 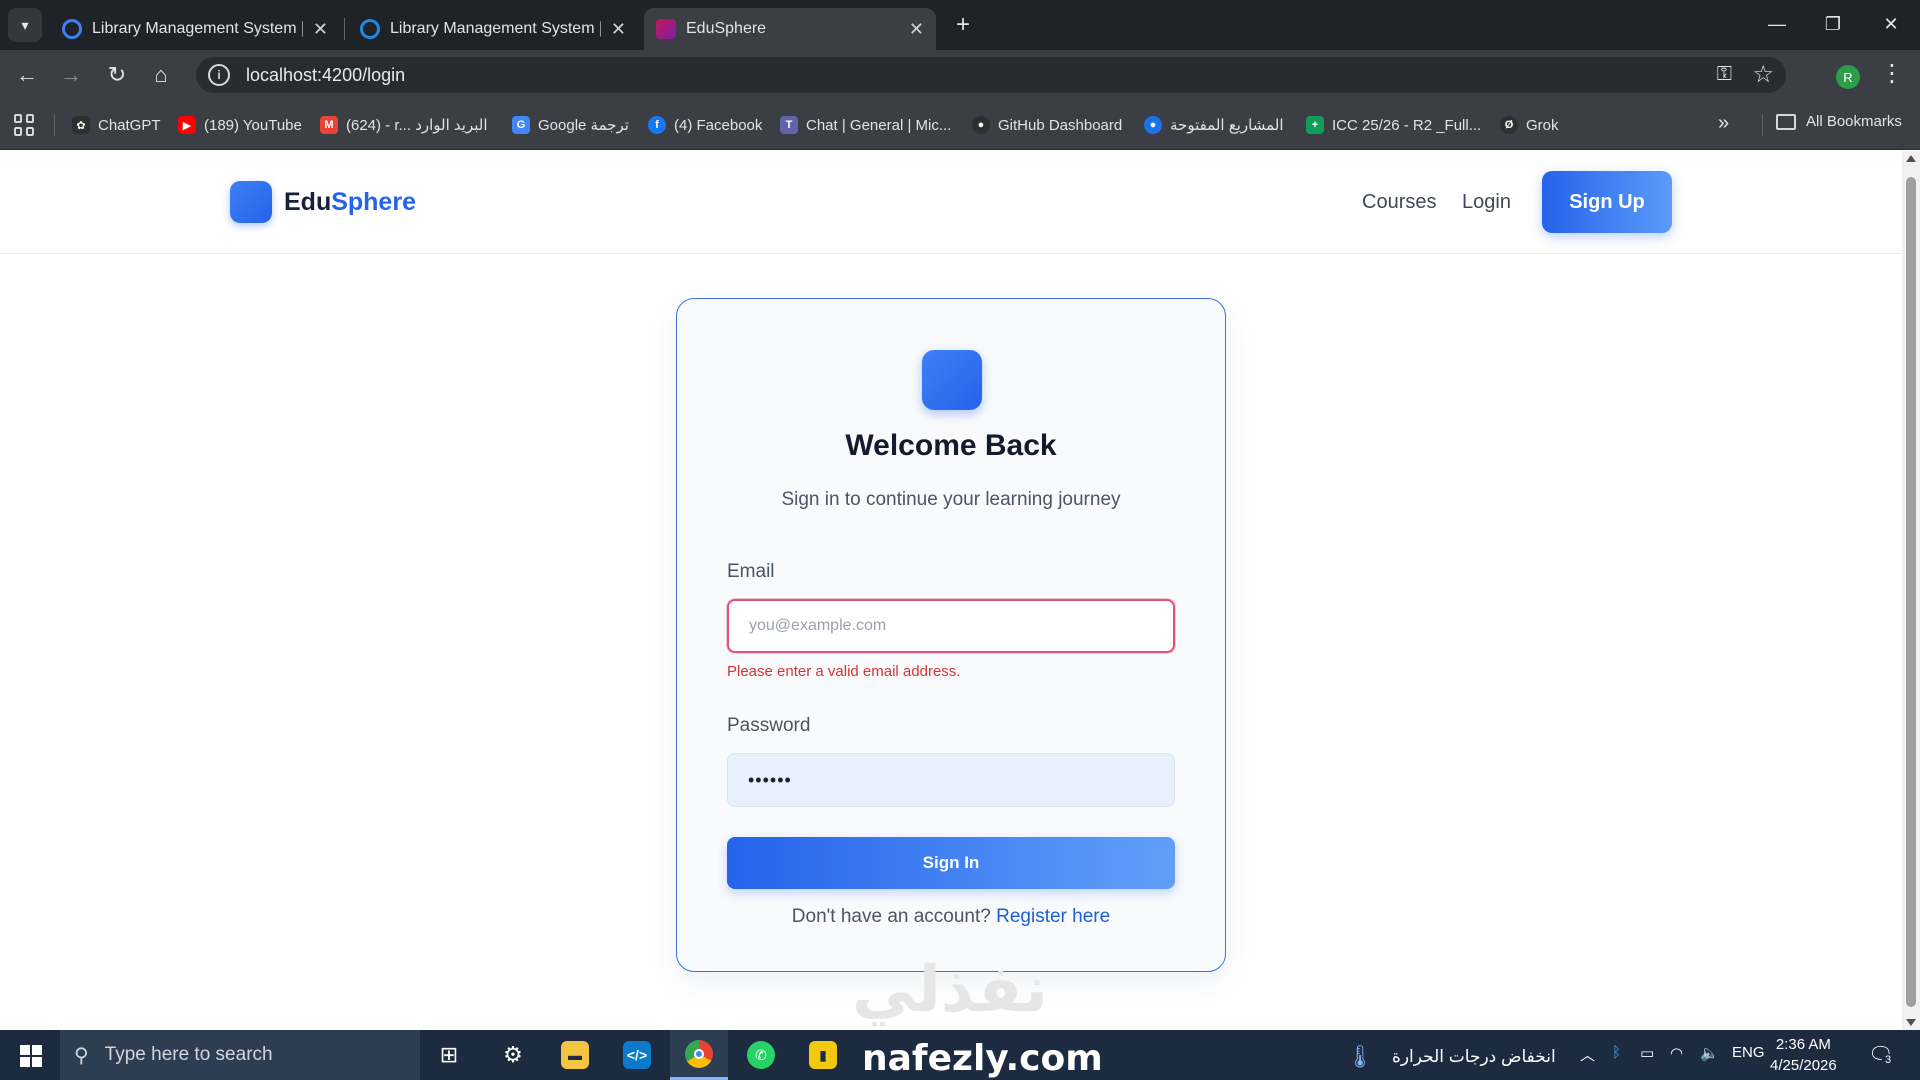 I want to click on bookmark-label: (189) YouTube, so click(x=253, y=125).